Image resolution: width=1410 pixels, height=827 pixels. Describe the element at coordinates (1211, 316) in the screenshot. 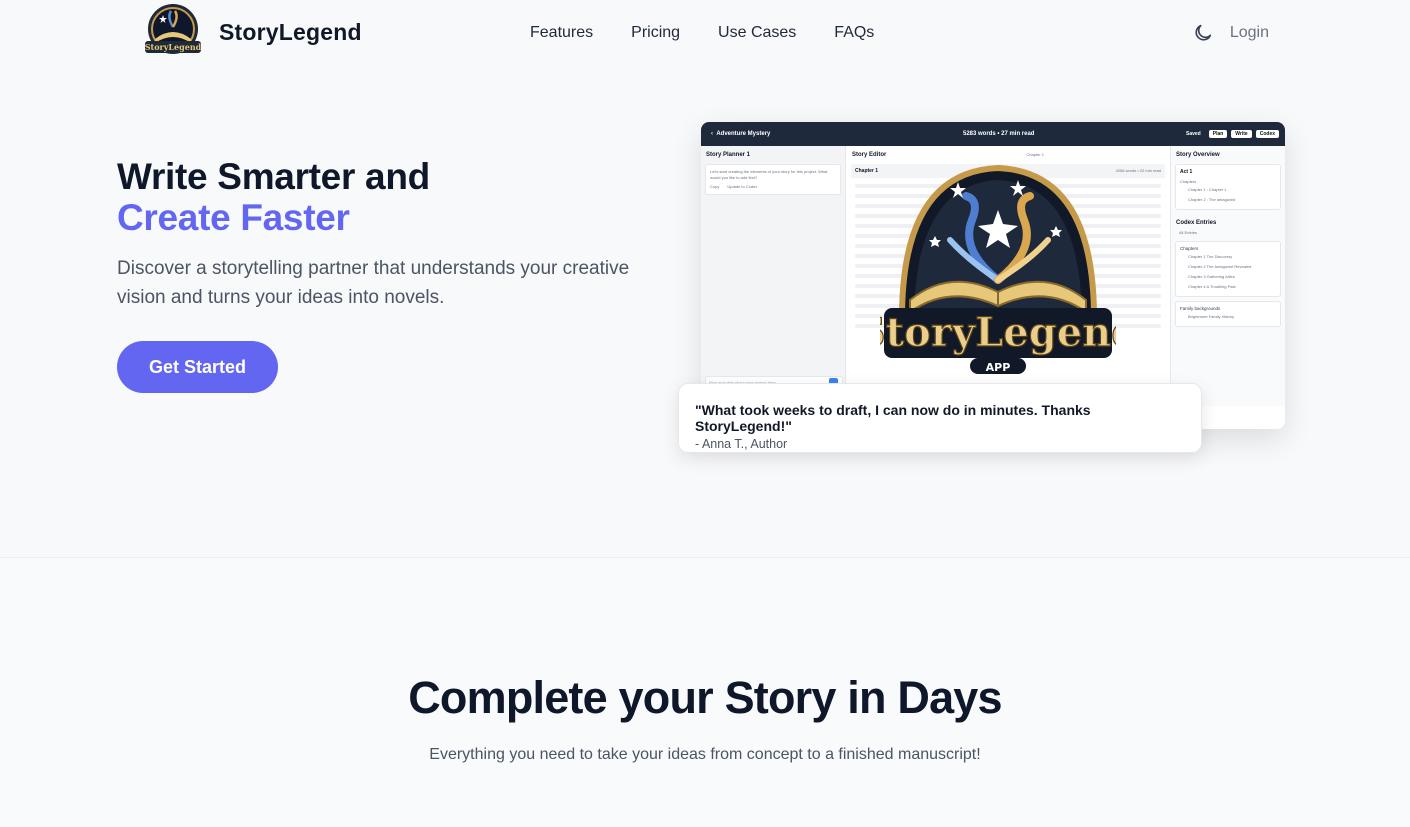

I see `preview-family-item: Brightmore Family History` at that location.